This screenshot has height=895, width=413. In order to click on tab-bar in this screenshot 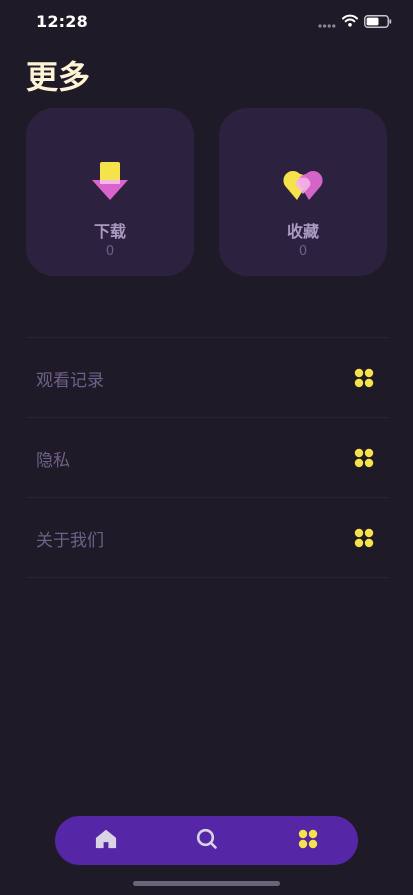, I will do `click(206, 840)`.